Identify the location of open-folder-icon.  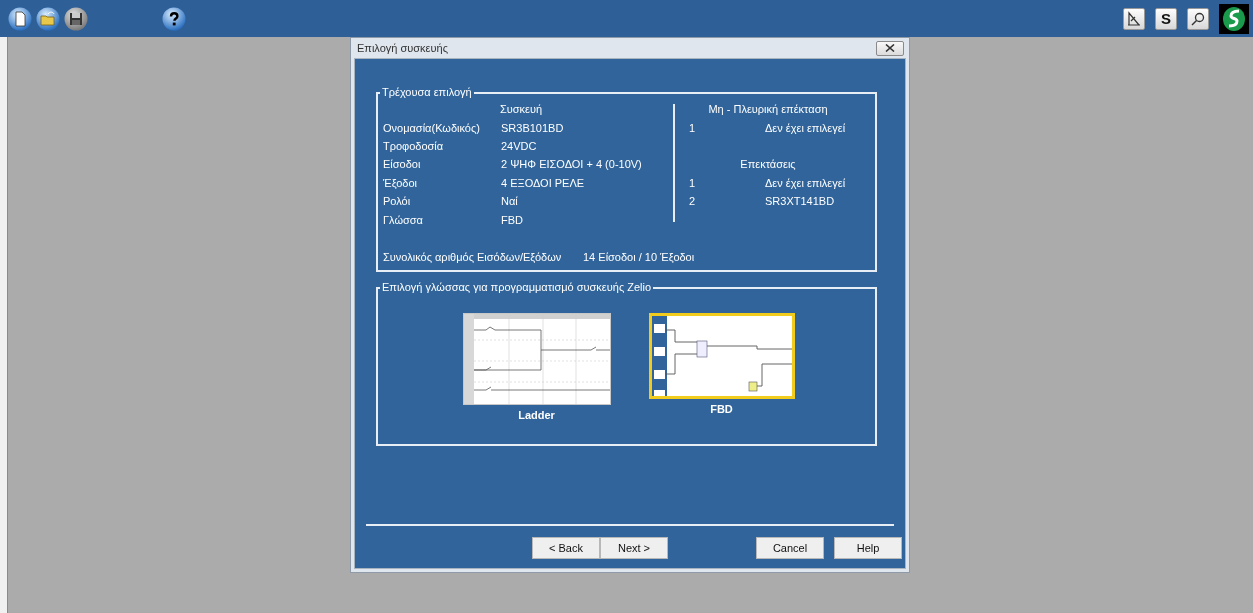
(48, 18).